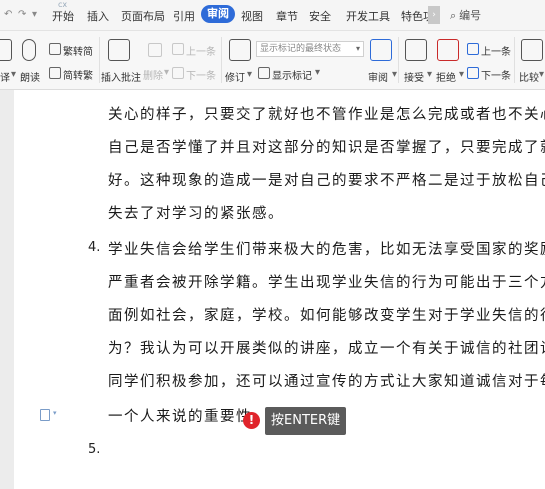  I want to click on accept-change-icon, so click(416, 50).